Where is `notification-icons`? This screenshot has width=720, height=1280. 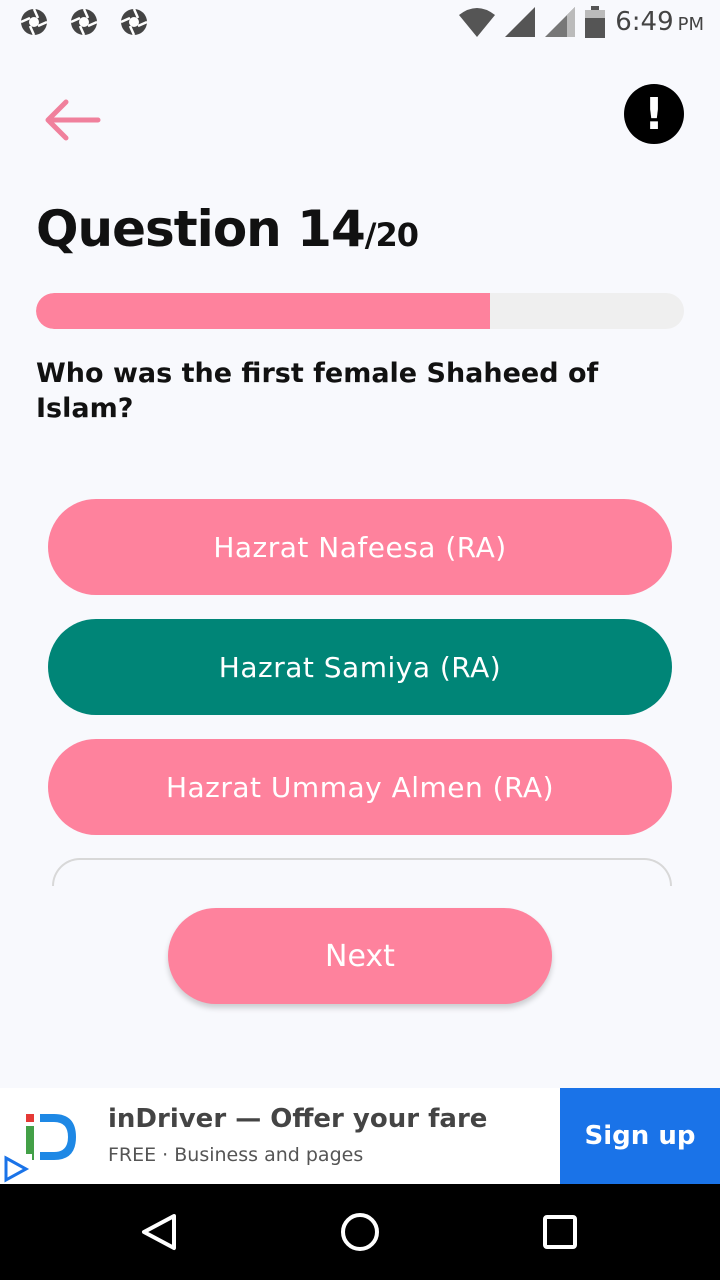 notification-icons is located at coordinates (84, 22).